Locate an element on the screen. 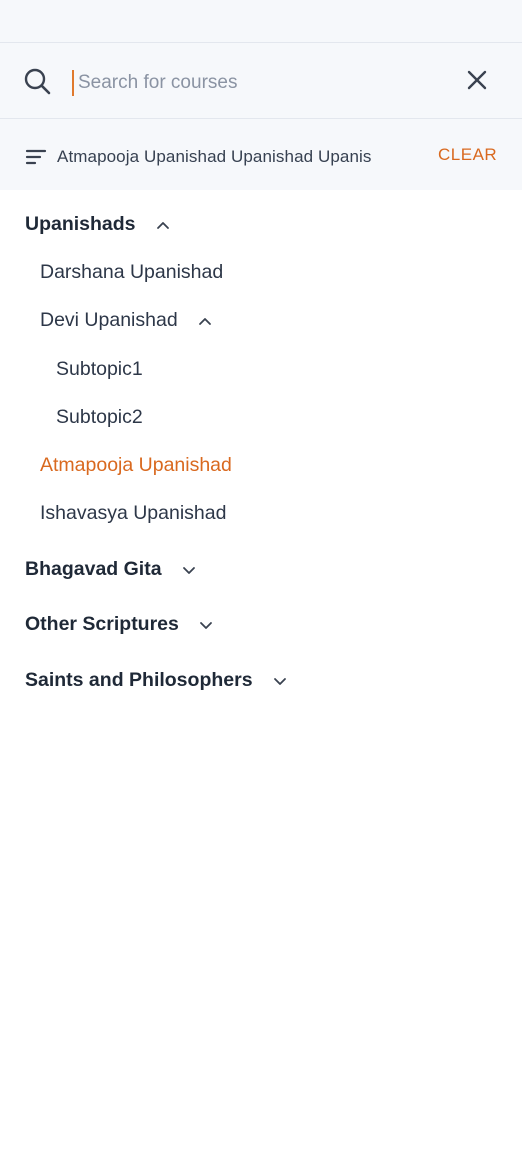 Image resolution: width=522 pixels, height=1158 pixels. tree-item-subtopic2: Subtopic2 is located at coordinates (99, 417).